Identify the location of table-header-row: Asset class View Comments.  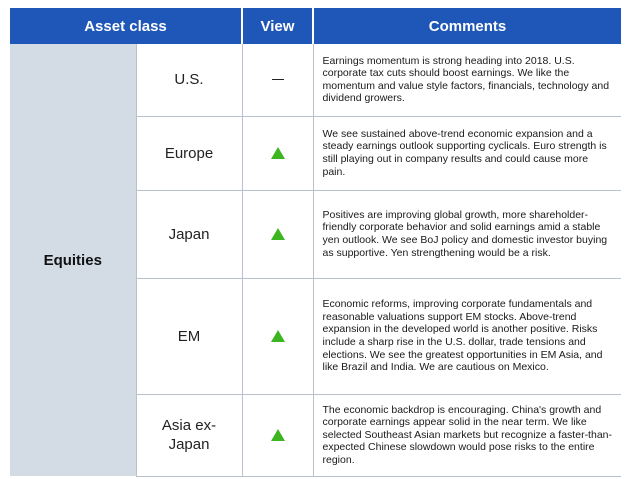
(315, 26).